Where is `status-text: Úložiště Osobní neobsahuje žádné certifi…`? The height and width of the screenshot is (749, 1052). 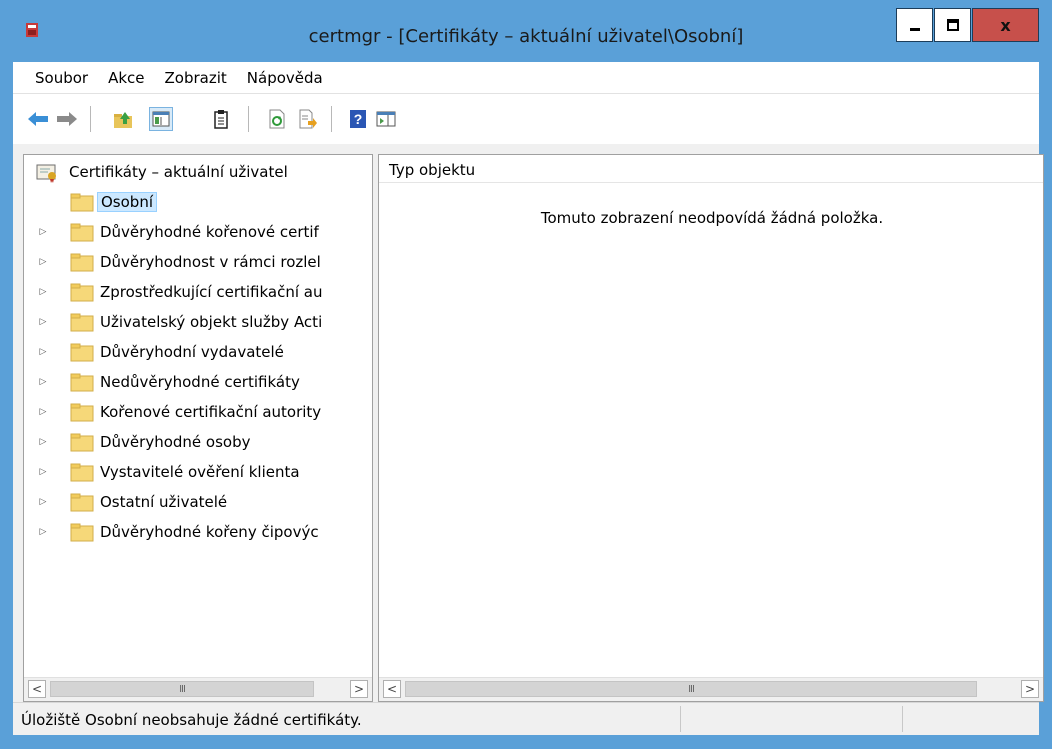
status-text: Úložiště Osobní neobsahuje žádné certifi… is located at coordinates (191, 720).